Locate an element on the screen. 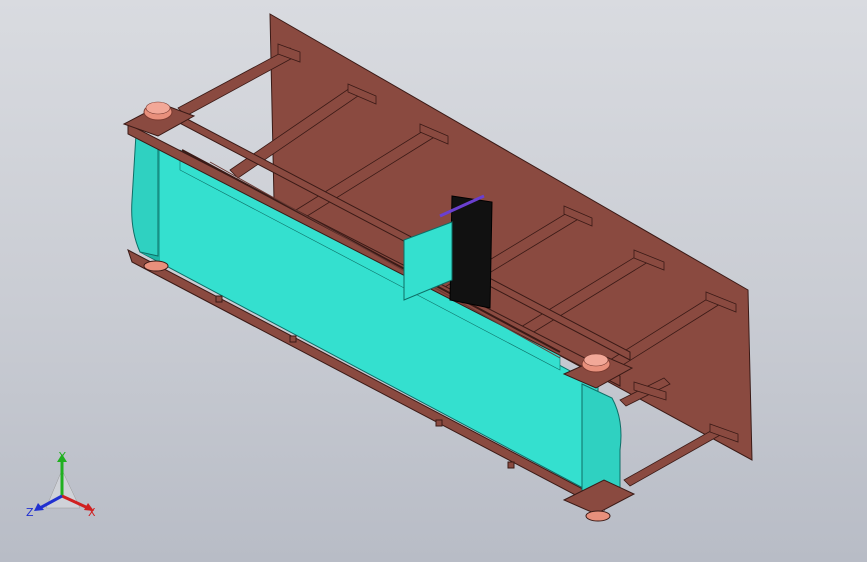  y-axis-label: Y is located at coordinates (62, 456).